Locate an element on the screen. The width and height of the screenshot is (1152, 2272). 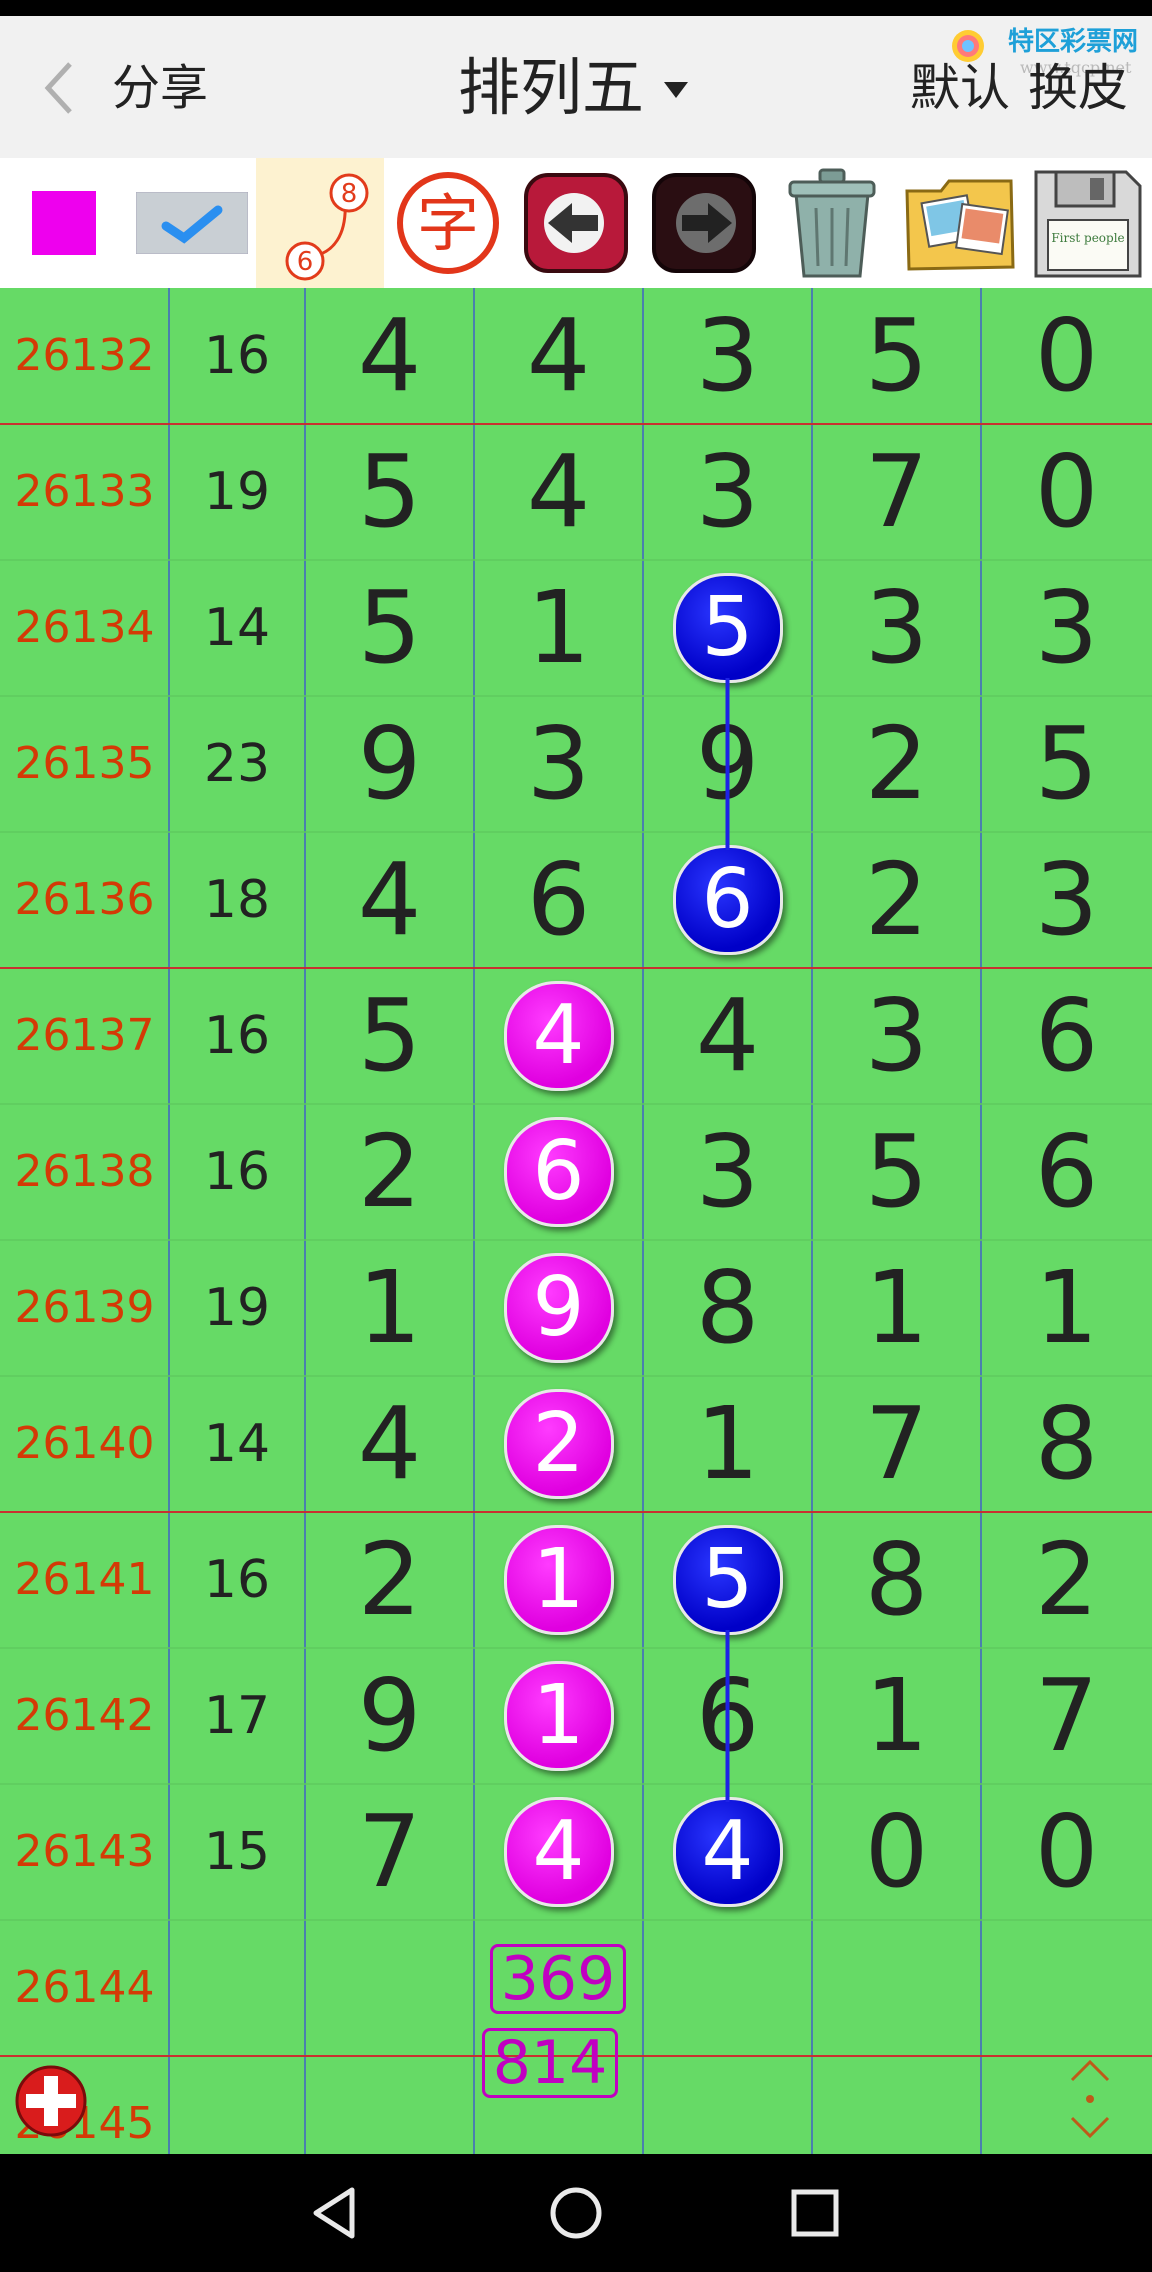
change-skin-button: 换皮 is located at coordinates (1078, 88).